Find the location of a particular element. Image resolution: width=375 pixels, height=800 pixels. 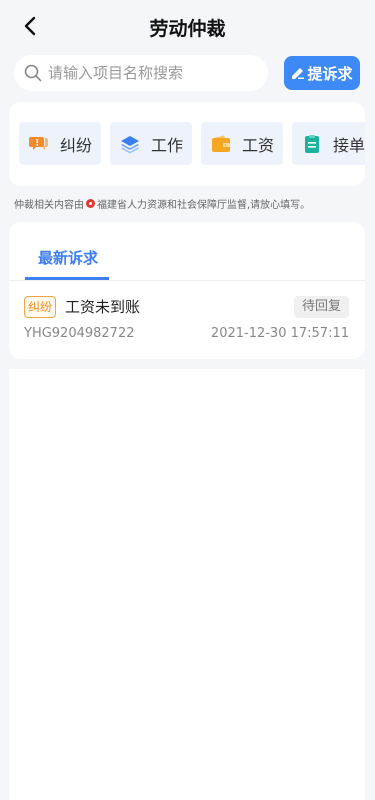

chat-bubbles-icon is located at coordinates (39, 144).